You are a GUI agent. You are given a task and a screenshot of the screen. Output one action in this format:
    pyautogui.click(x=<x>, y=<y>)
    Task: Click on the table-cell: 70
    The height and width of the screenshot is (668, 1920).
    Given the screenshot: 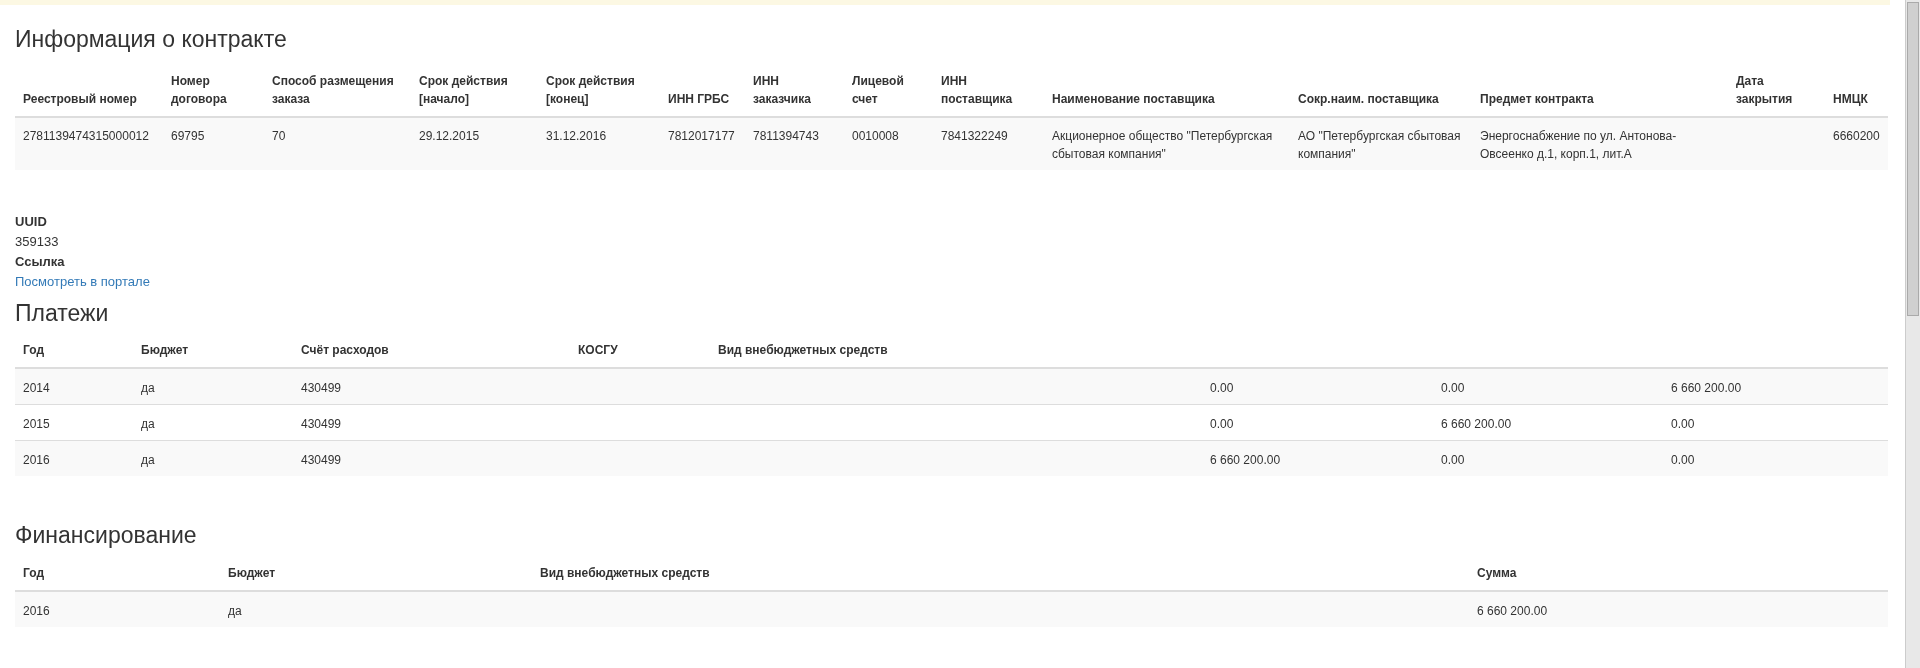 What is the action you would take?
    pyautogui.click(x=337, y=143)
    